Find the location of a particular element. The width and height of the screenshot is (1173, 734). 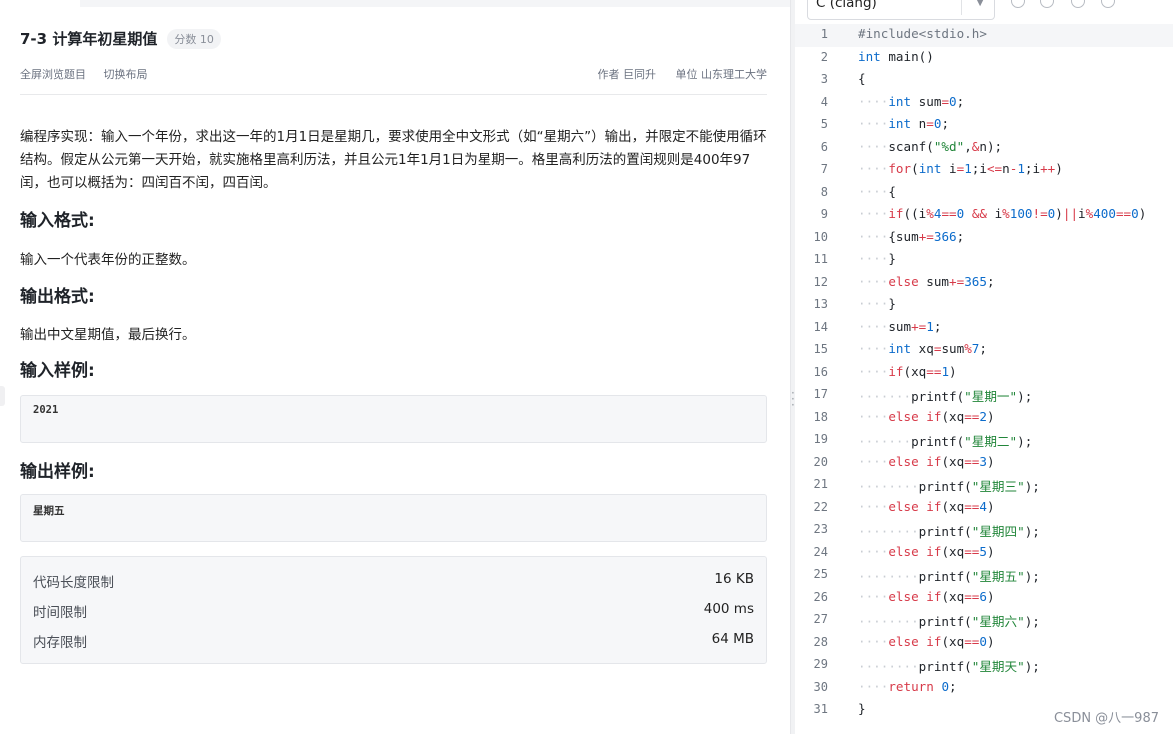

code-text: ····scanf("%d",&n); is located at coordinates (930, 146).